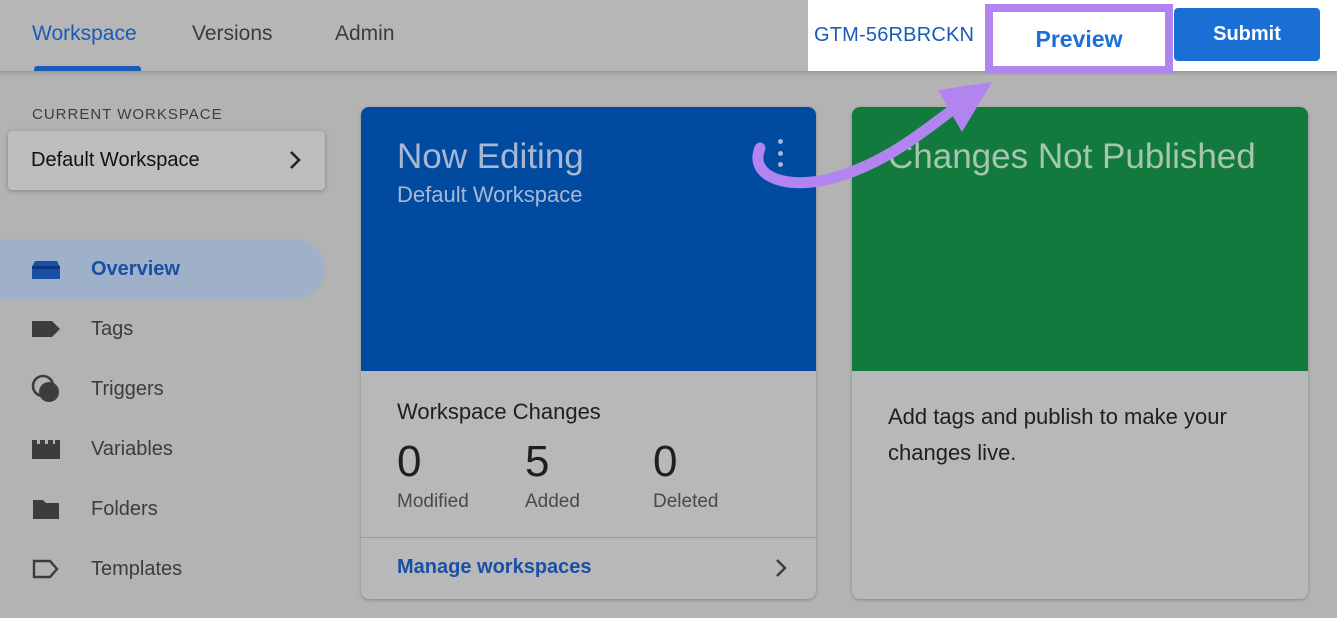 The height and width of the screenshot is (618, 1337). I want to click on now-editing-header: Now Editing Default Workspace, so click(588, 239).